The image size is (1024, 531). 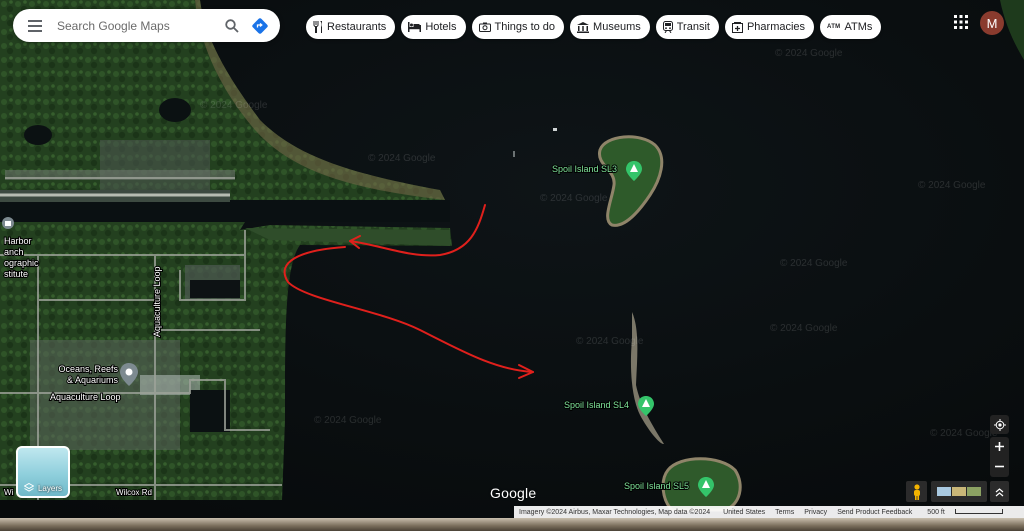 I want to click on country-label: United States, so click(x=744, y=512).